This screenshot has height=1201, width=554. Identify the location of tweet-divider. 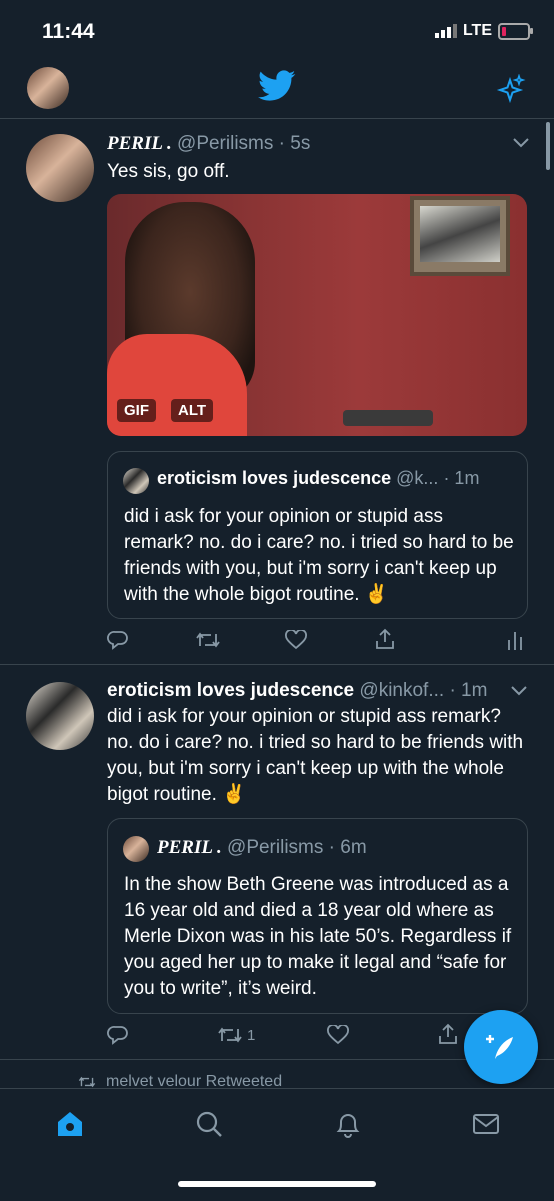
(277, 664).